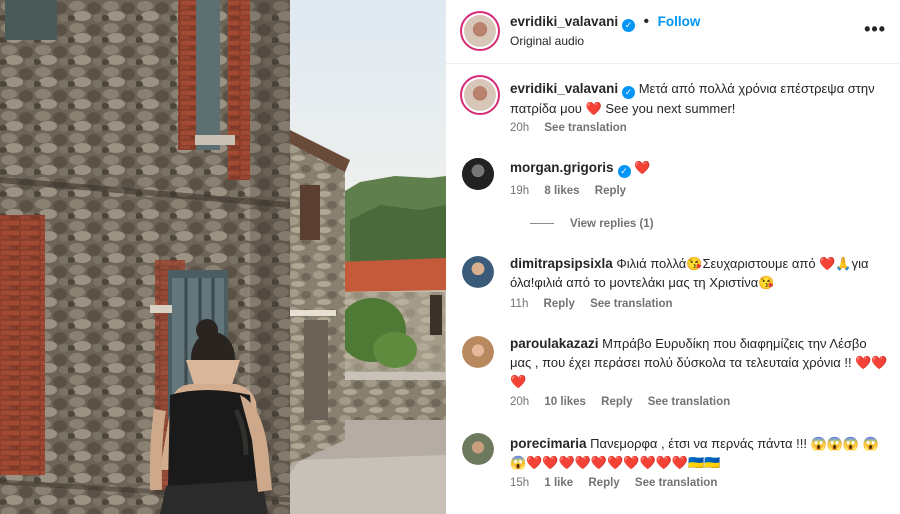 This screenshot has height=514, width=900. Describe the element at coordinates (670, 108) in the screenshot. I see `caption-text-part2: See you next summer!` at that location.